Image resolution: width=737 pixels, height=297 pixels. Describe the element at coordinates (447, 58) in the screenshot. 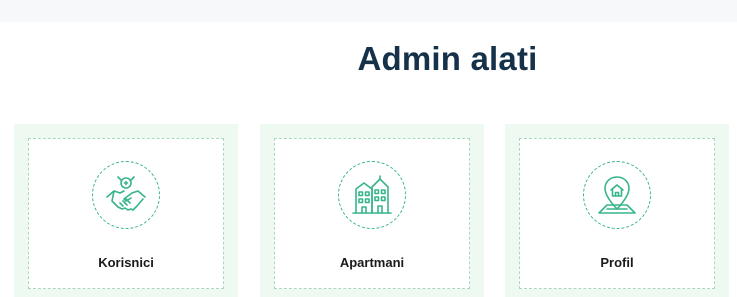

I see `page-title: Admin alati` at that location.